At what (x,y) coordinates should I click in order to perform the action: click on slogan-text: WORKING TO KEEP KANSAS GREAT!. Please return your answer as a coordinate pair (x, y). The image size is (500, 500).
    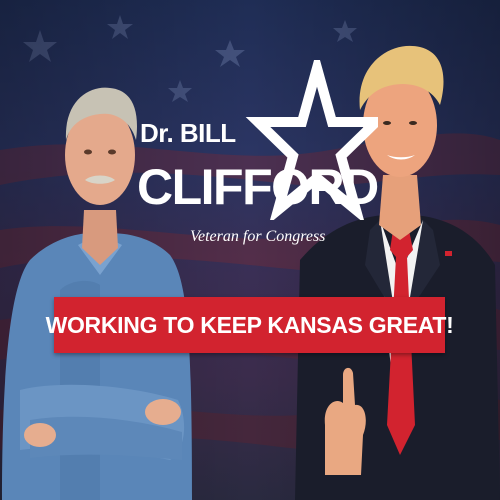
    Looking at the image, I should click on (249, 324).